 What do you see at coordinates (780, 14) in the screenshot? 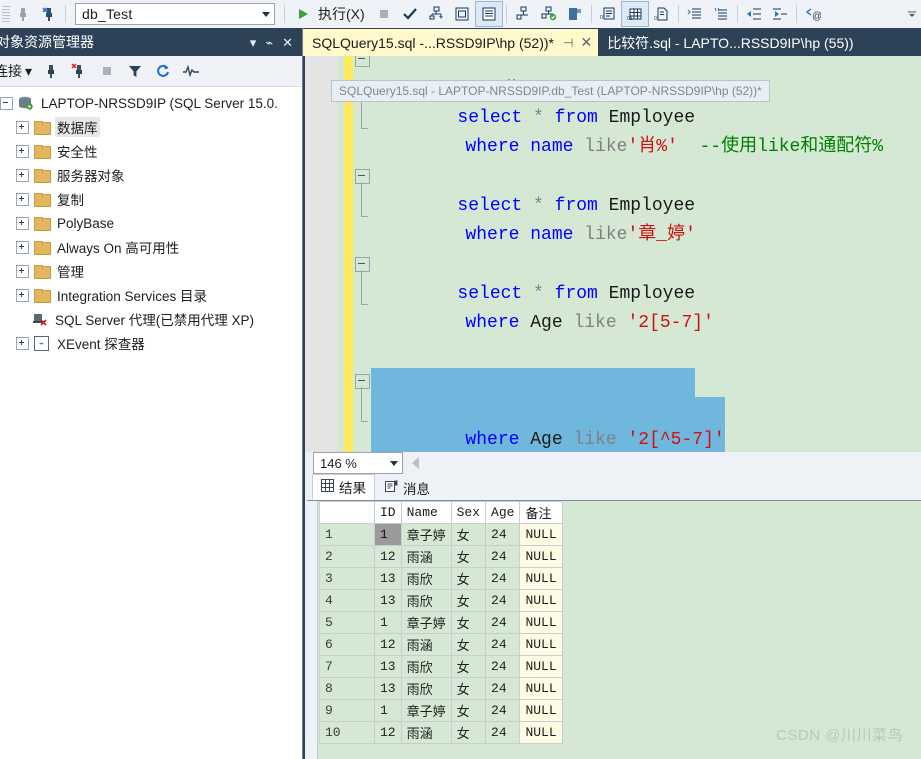
I see `increase-indent-icon` at bounding box center [780, 14].